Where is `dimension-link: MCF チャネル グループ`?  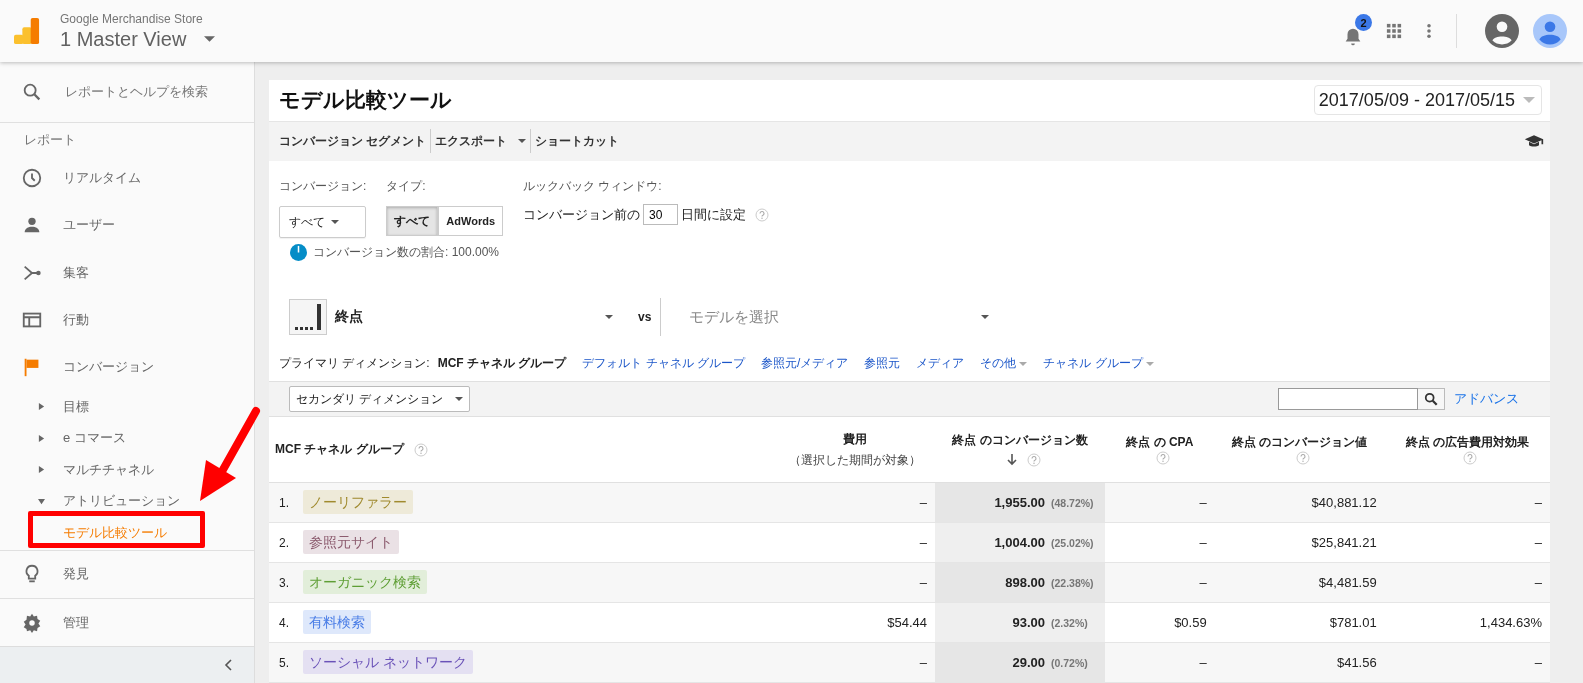
dimension-link: MCF チャネル グループ is located at coordinates (502, 364).